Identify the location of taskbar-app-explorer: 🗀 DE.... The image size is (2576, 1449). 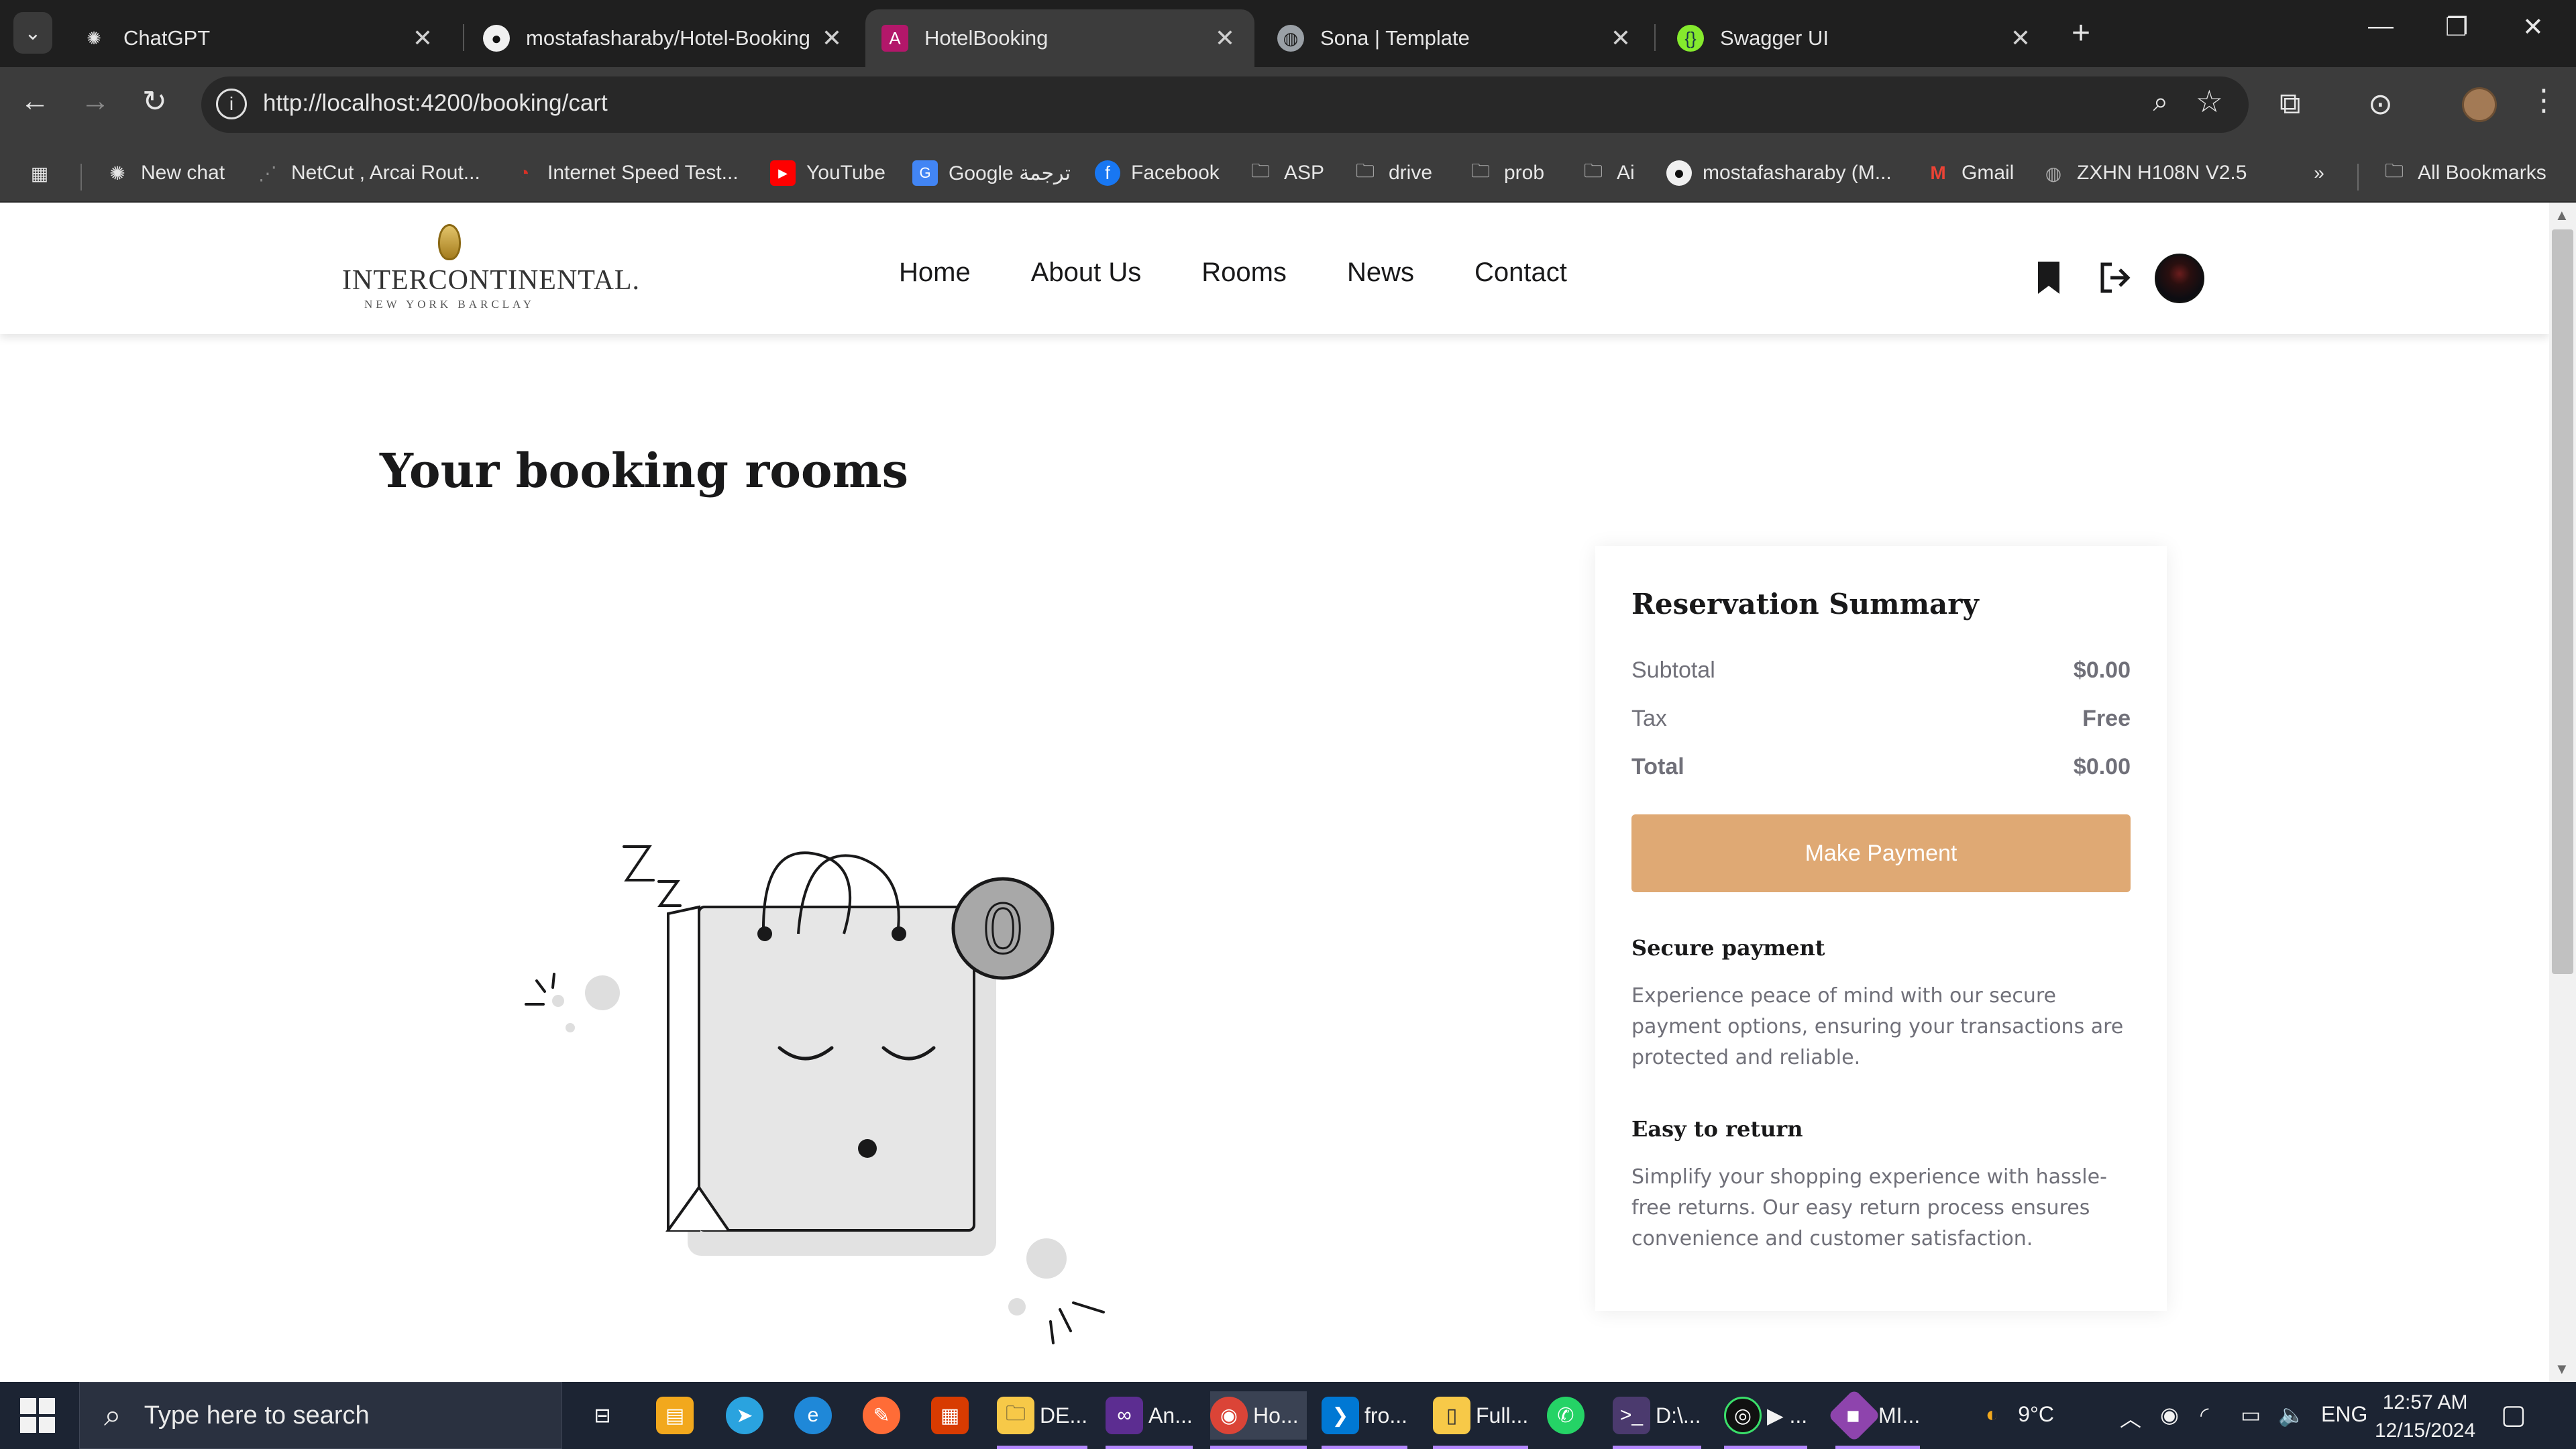
(1042, 1420).